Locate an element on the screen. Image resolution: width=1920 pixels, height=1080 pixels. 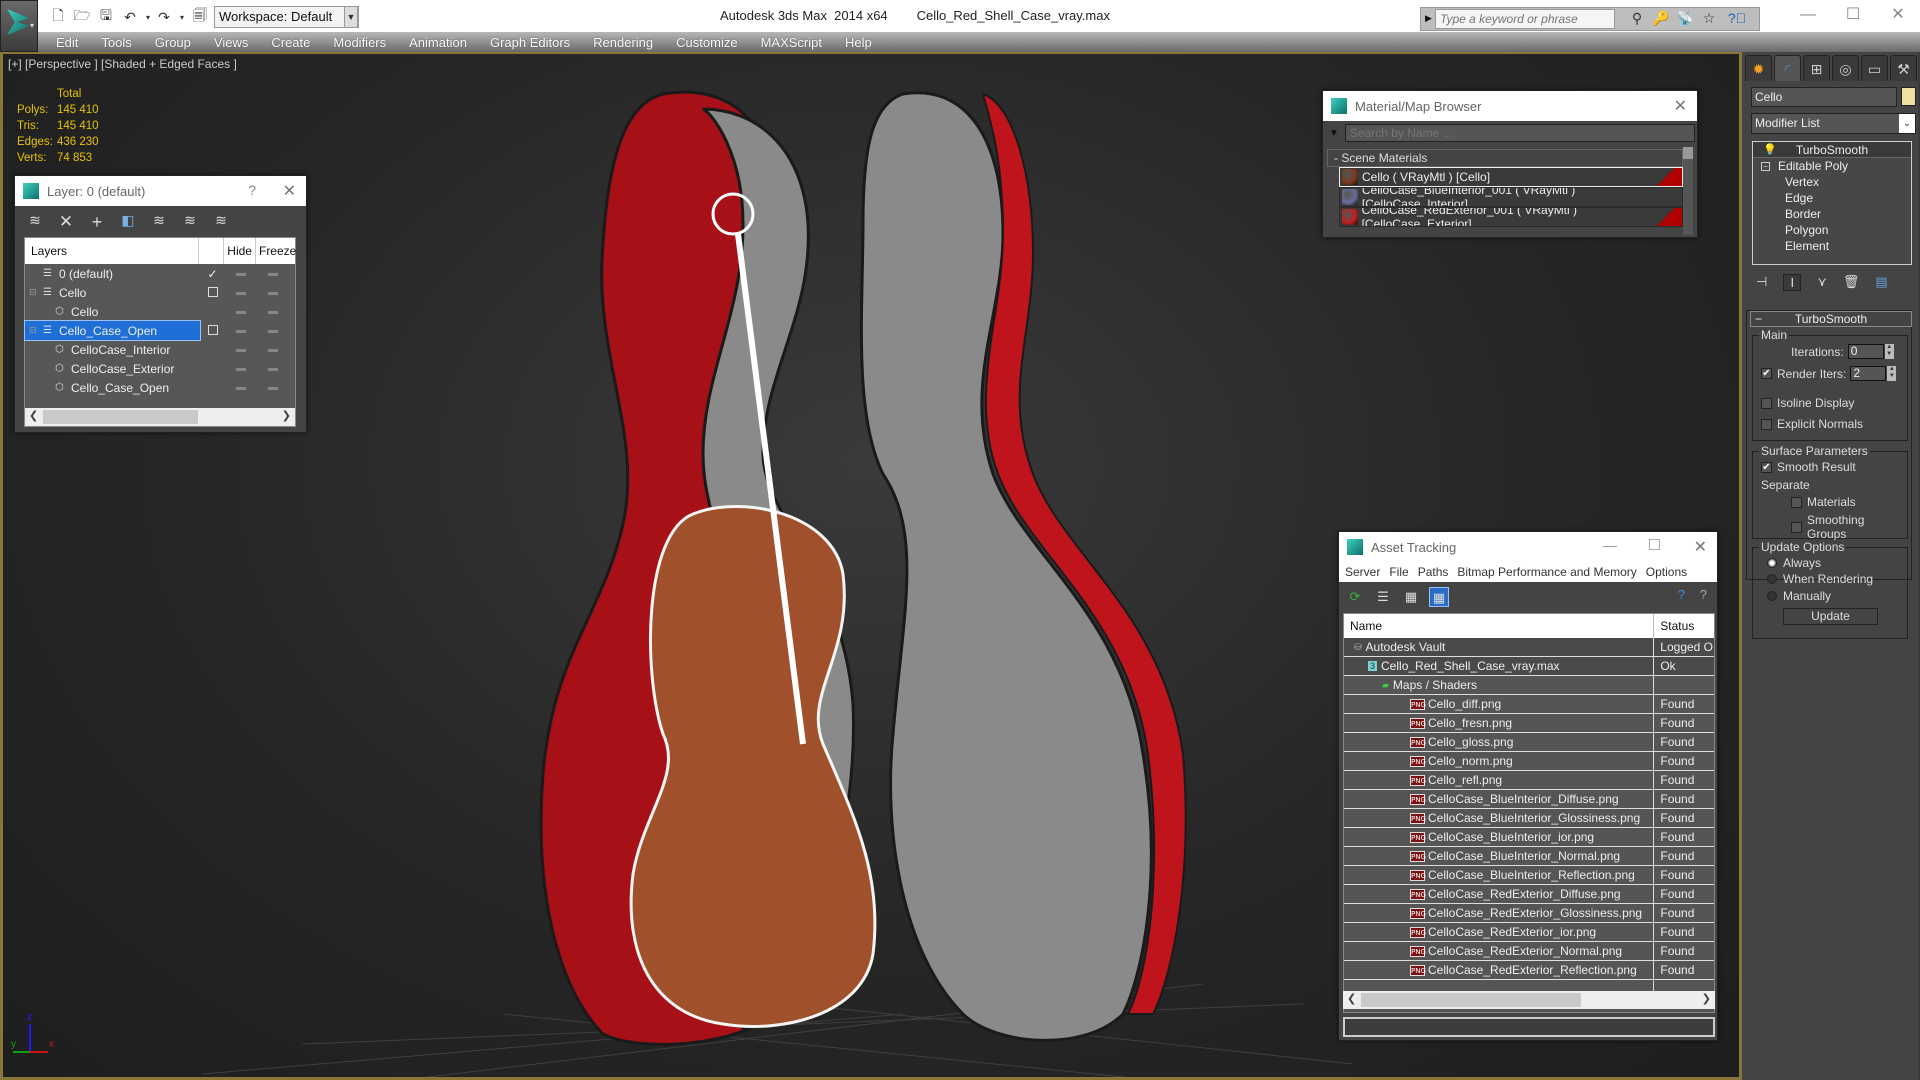
tree-view-icon: ▦ is located at coordinates (1411, 597).